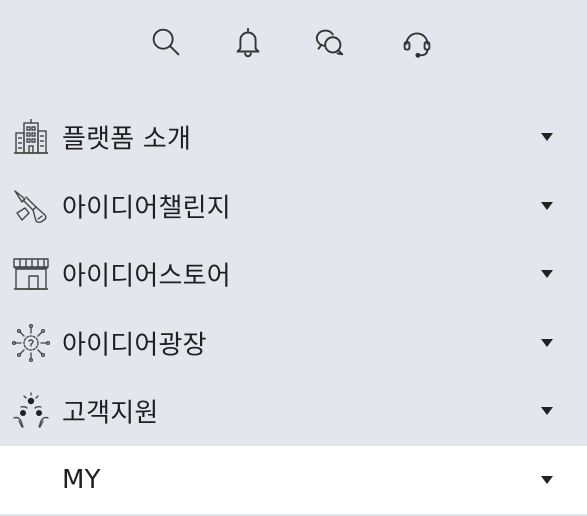 This screenshot has width=587, height=516. What do you see at coordinates (293, 137) in the screenshot?
I see `menu-item-platform-intro: 플랫폼 소개` at bounding box center [293, 137].